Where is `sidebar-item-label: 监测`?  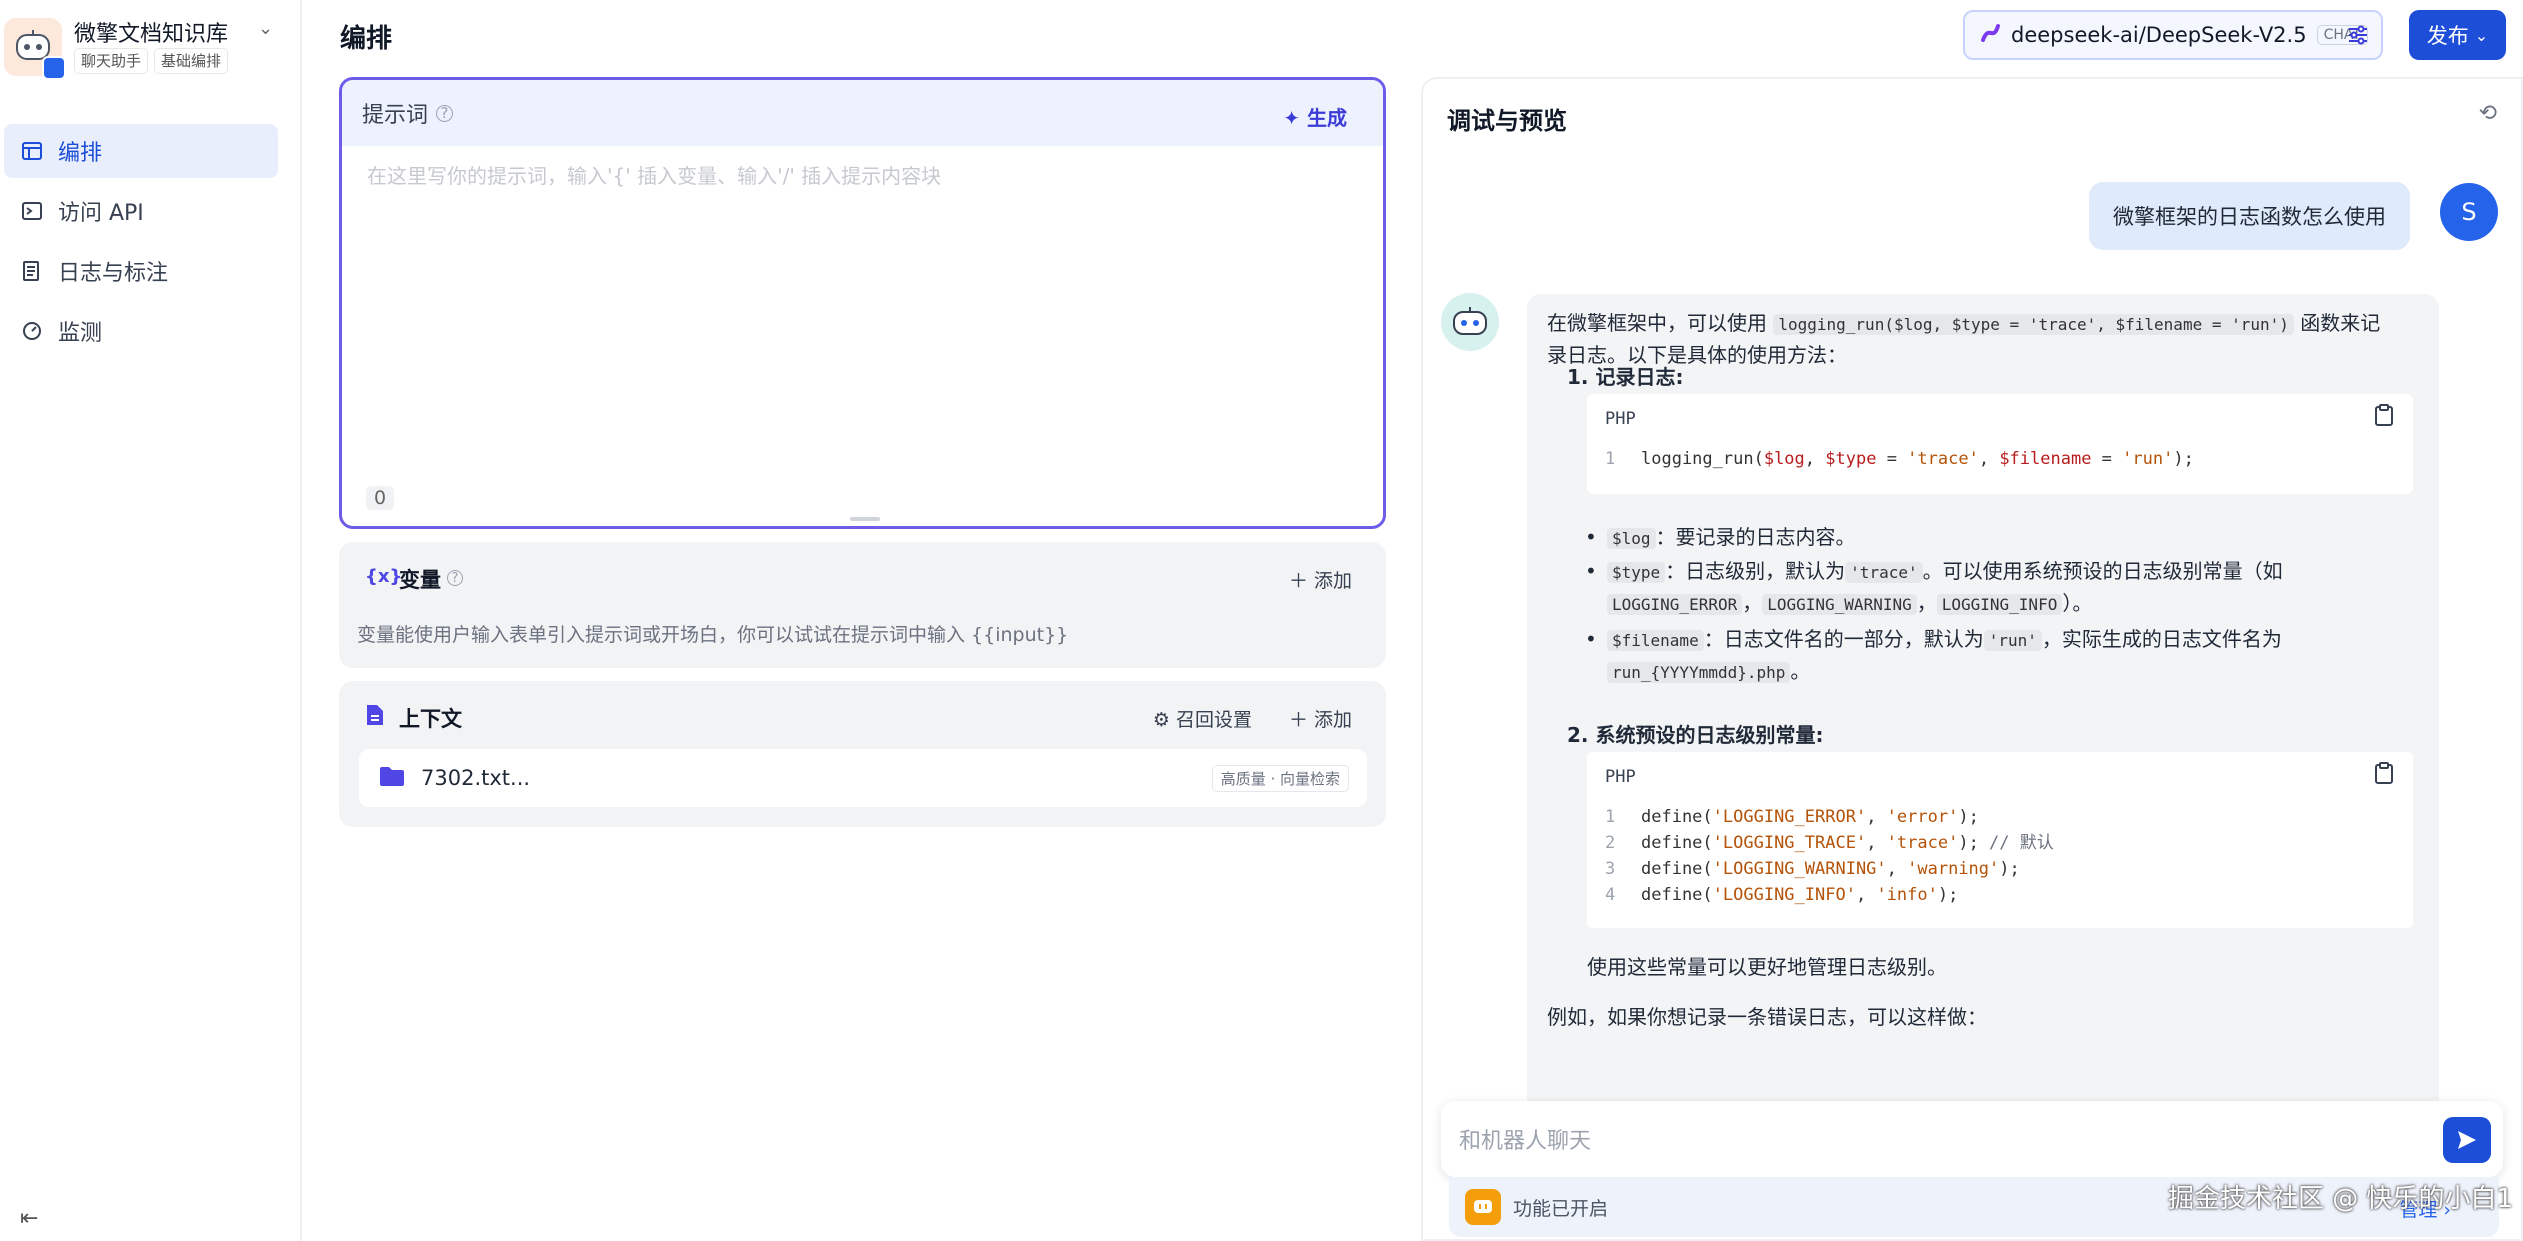 sidebar-item-label: 监测 is located at coordinates (80, 333).